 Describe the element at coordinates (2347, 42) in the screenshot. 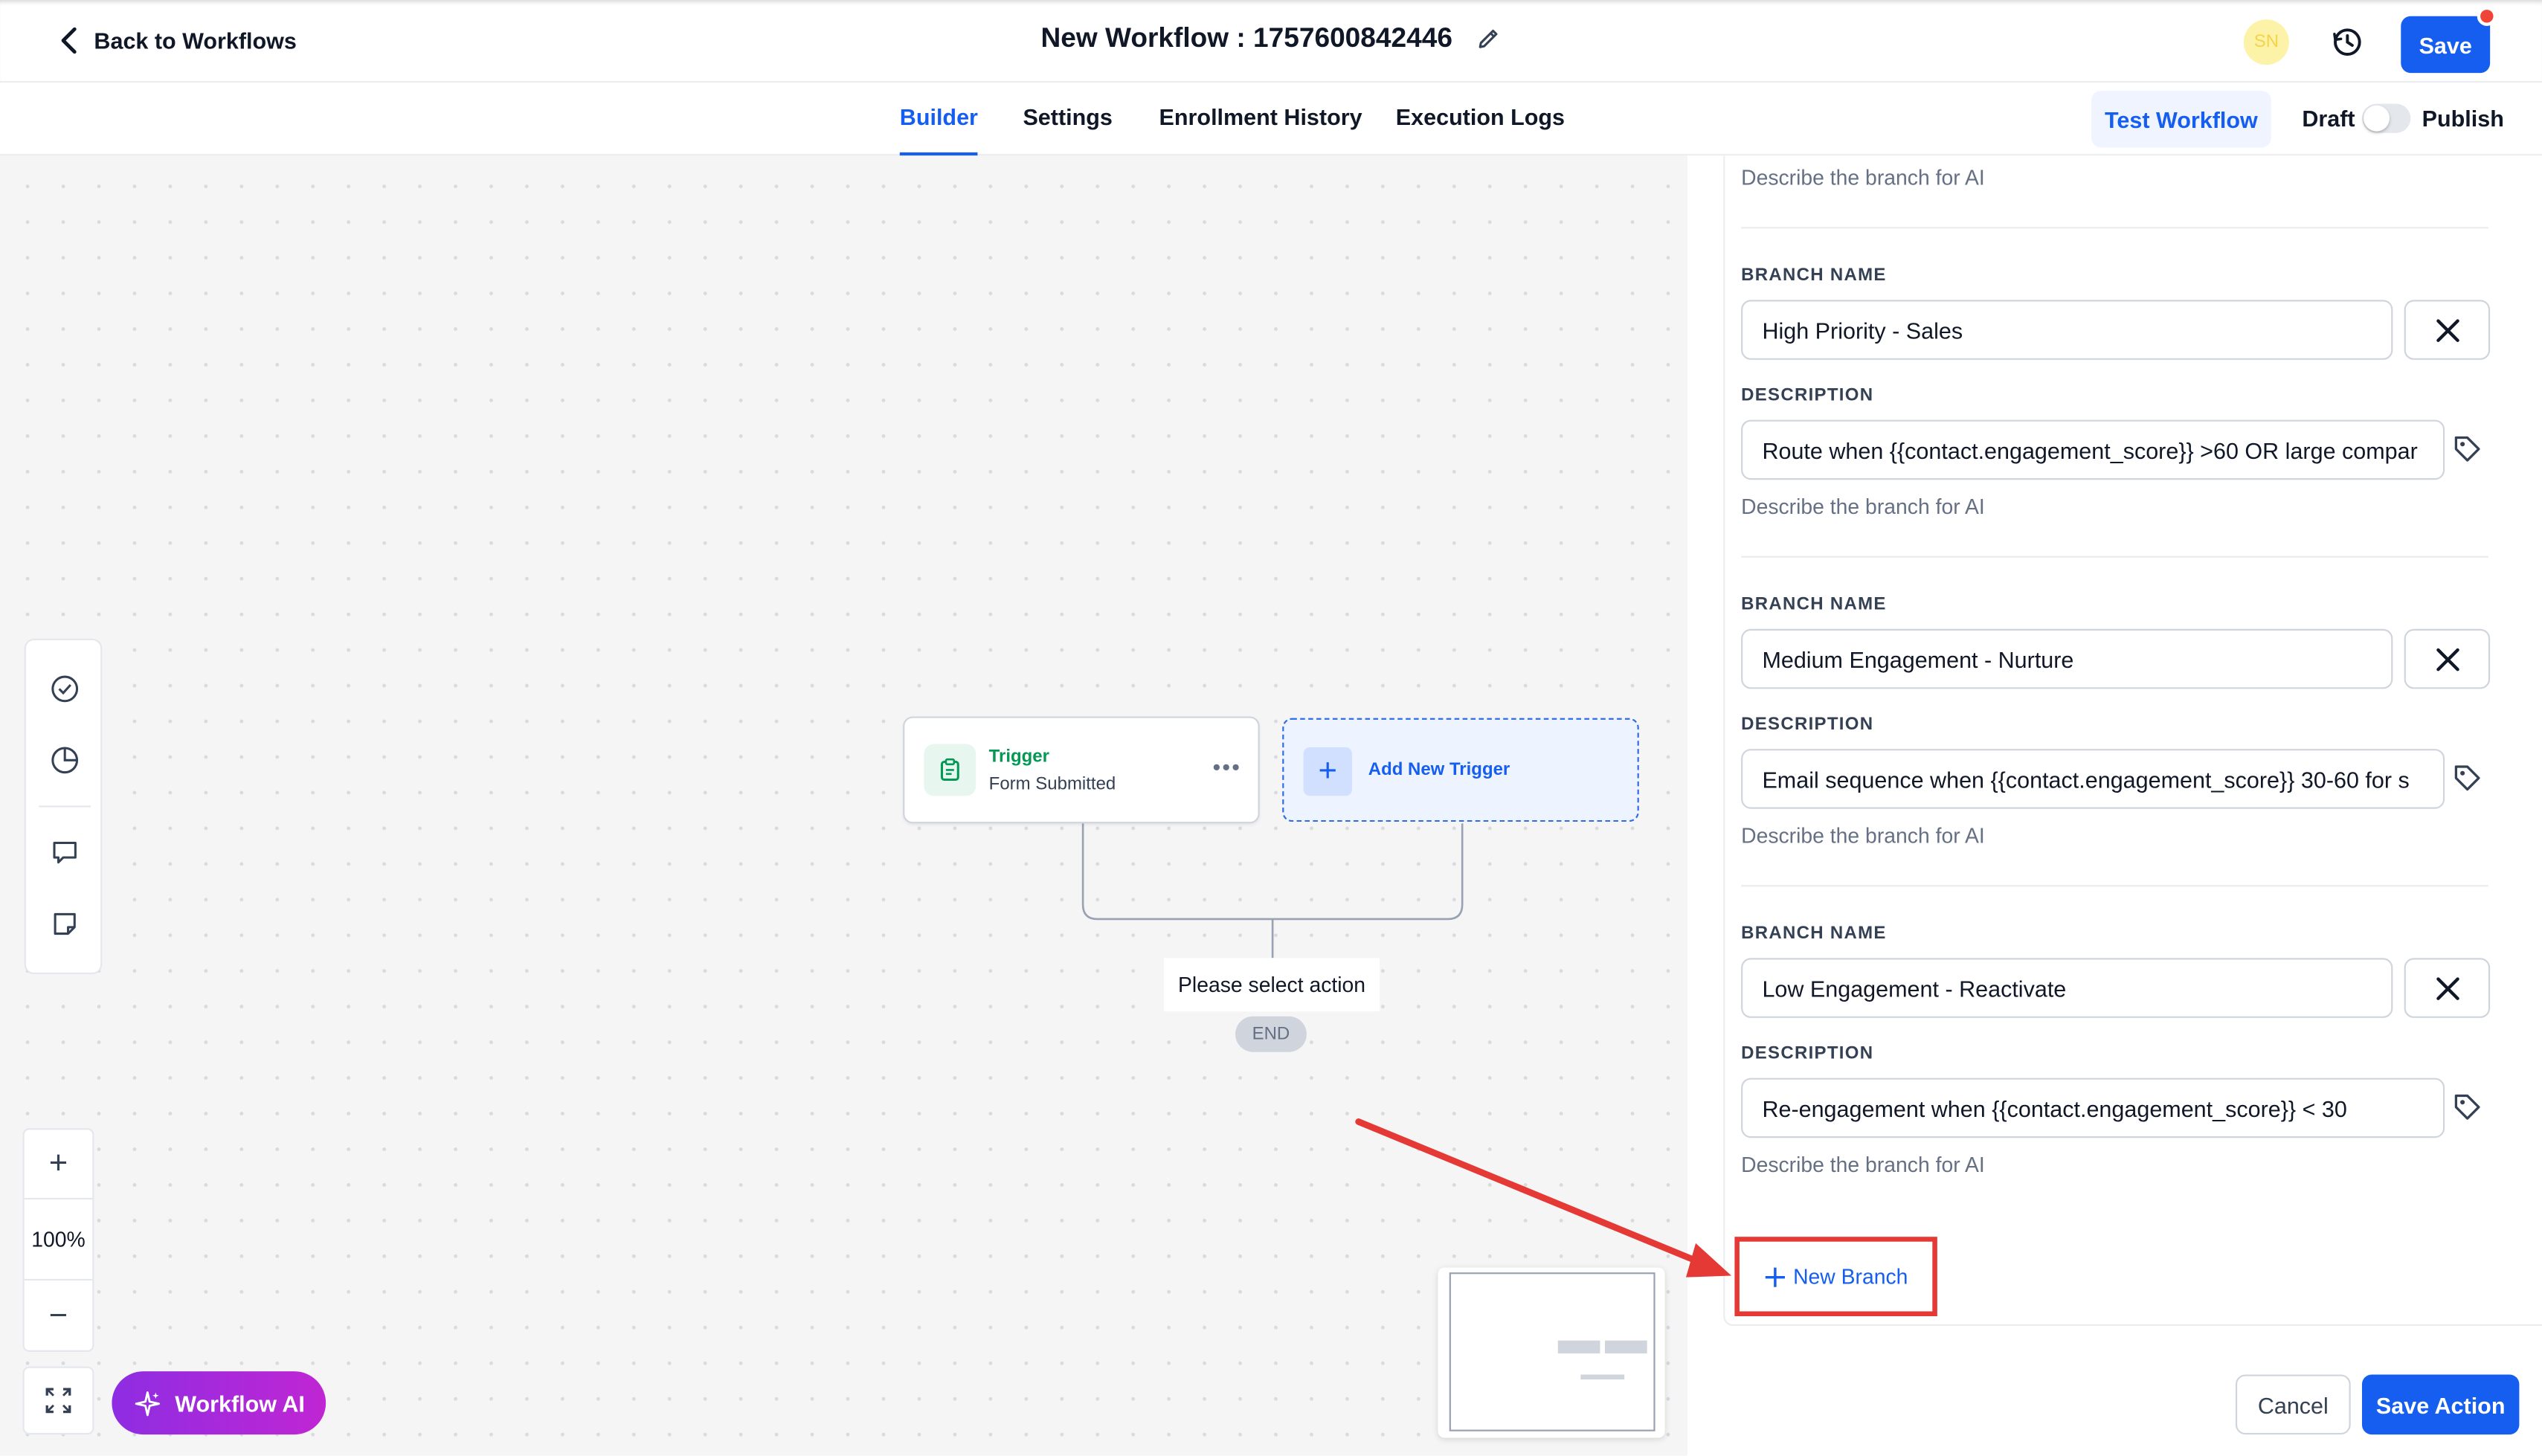

I see `history-icon` at that location.